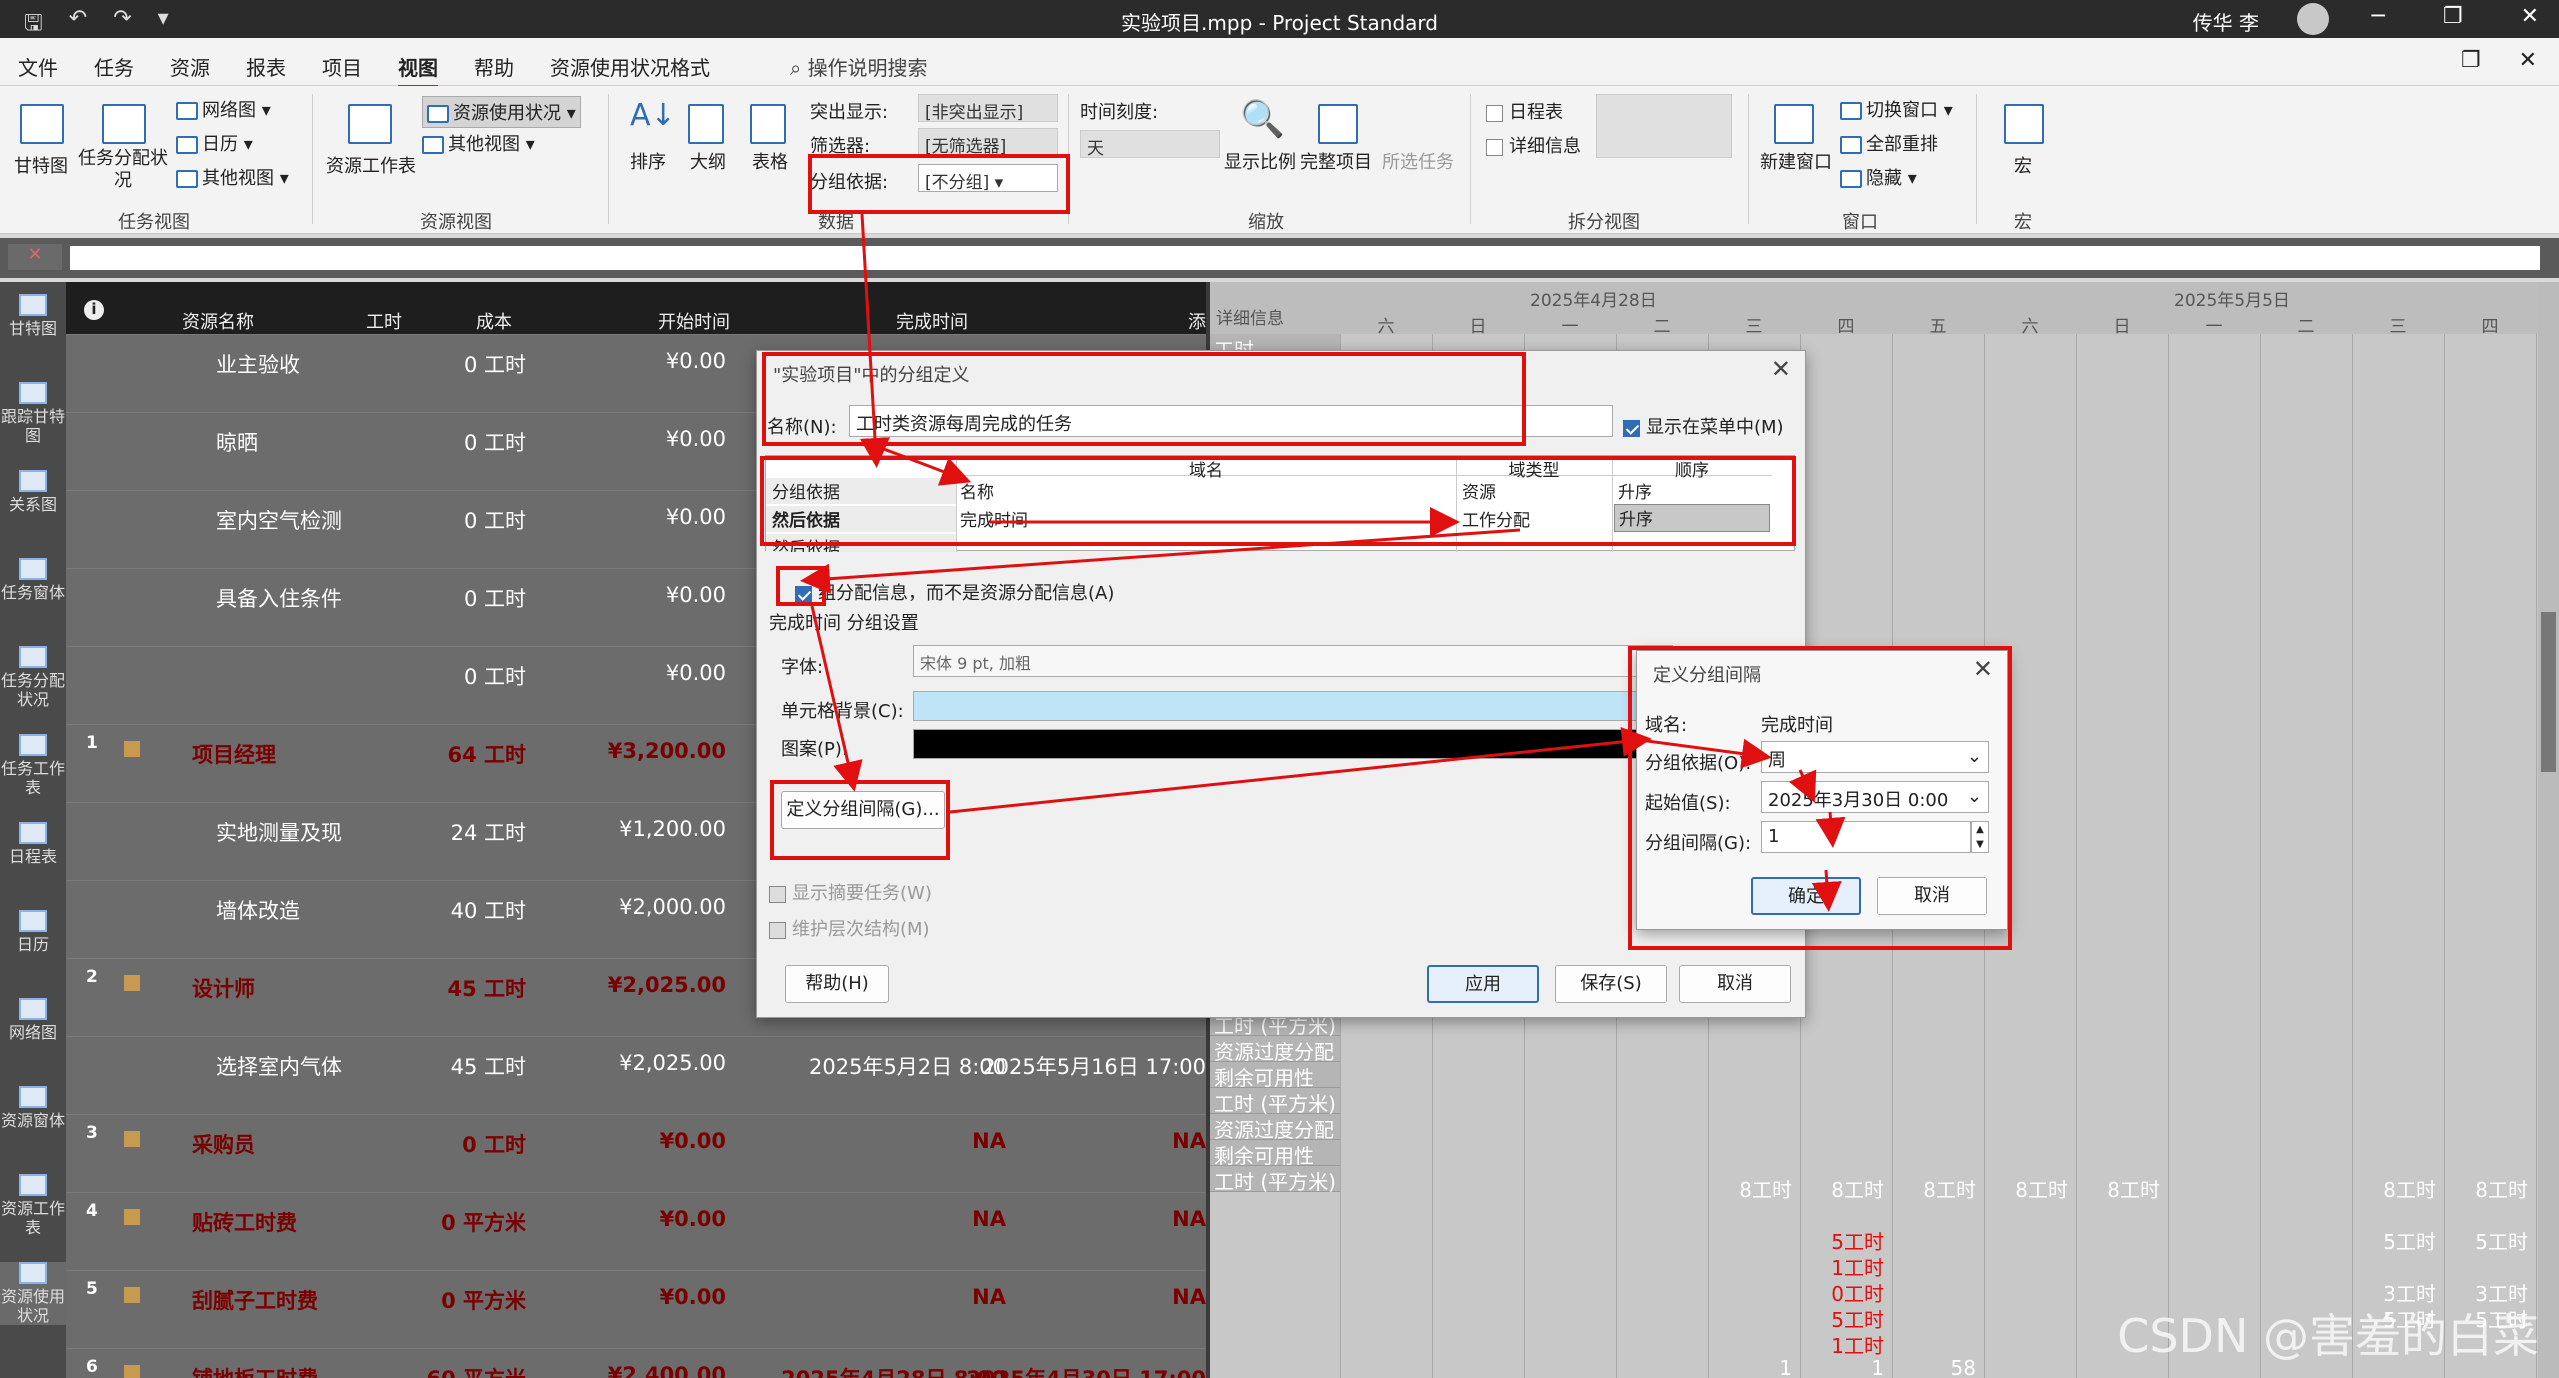 This screenshot has width=2559, height=1378. Describe the element at coordinates (1293, 661) in the screenshot. I see `font-field: 宋体 9 pt, 加粗` at that location.